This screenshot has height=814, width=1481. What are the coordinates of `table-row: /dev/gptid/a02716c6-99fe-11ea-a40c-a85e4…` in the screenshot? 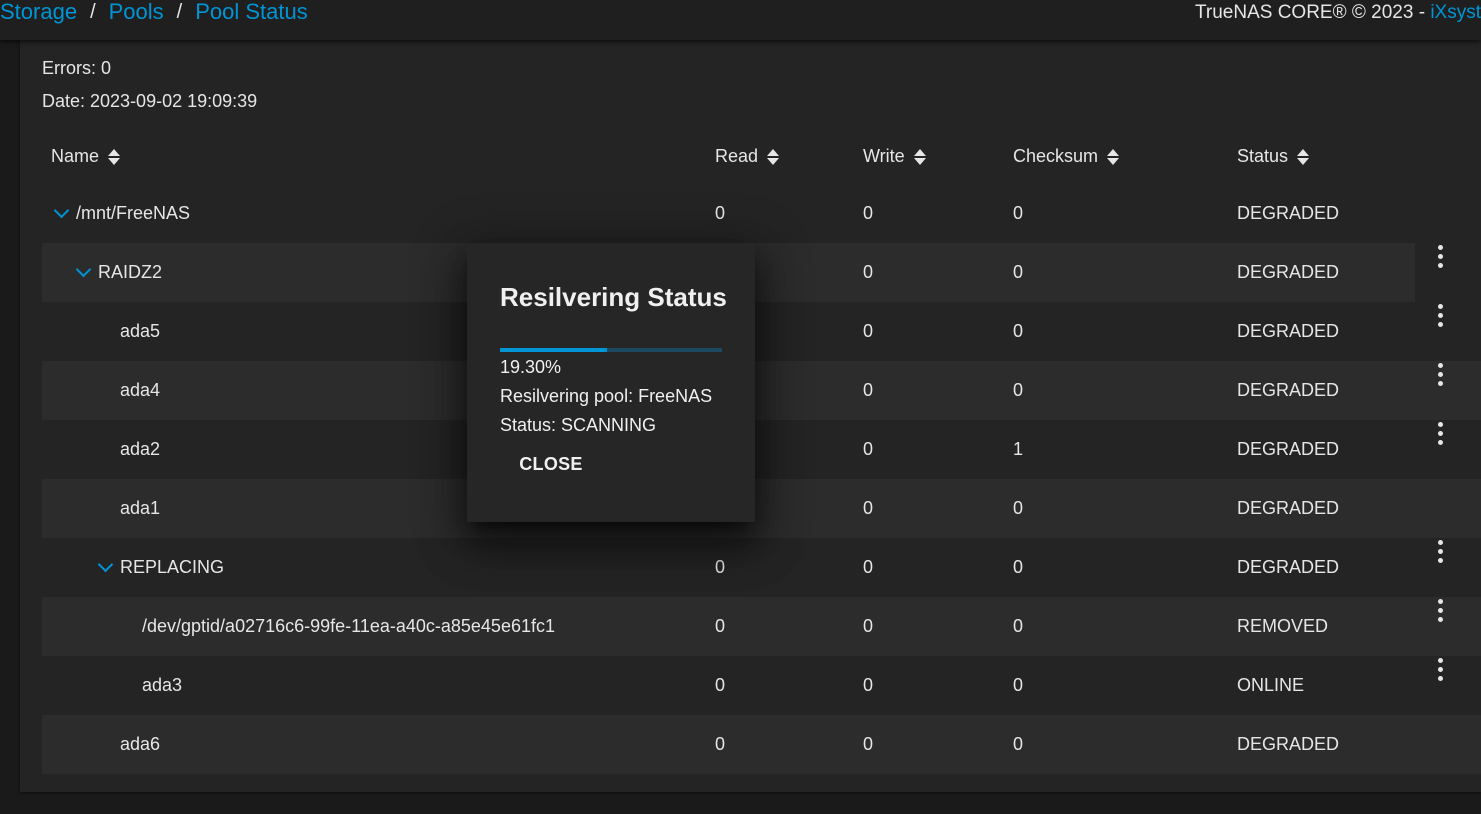 It's located at (761, 626).